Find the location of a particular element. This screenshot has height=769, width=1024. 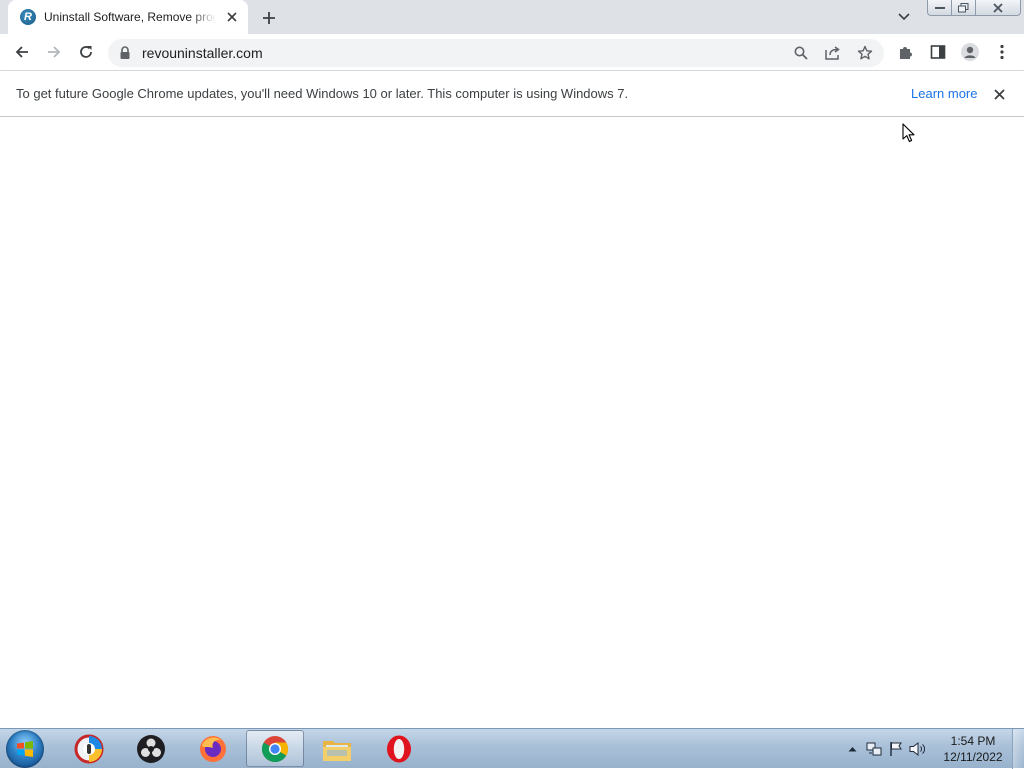

side-panel-icon is located at coordinates (938, 52).